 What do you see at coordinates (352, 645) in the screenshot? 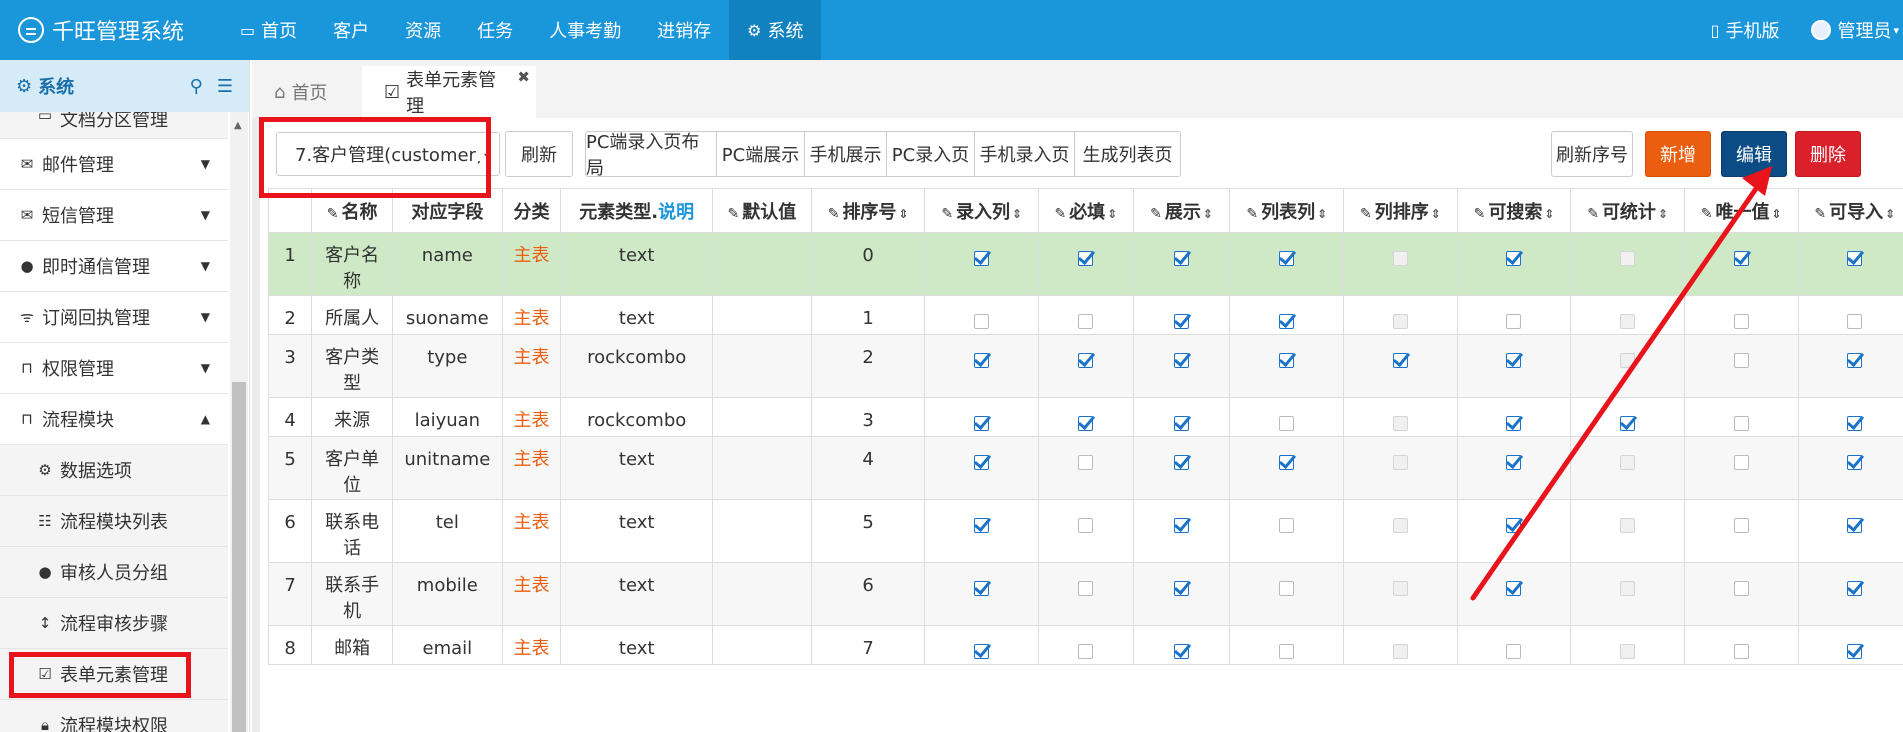
I see `cell-name: 邮箱` at bounding box center [352, 645].